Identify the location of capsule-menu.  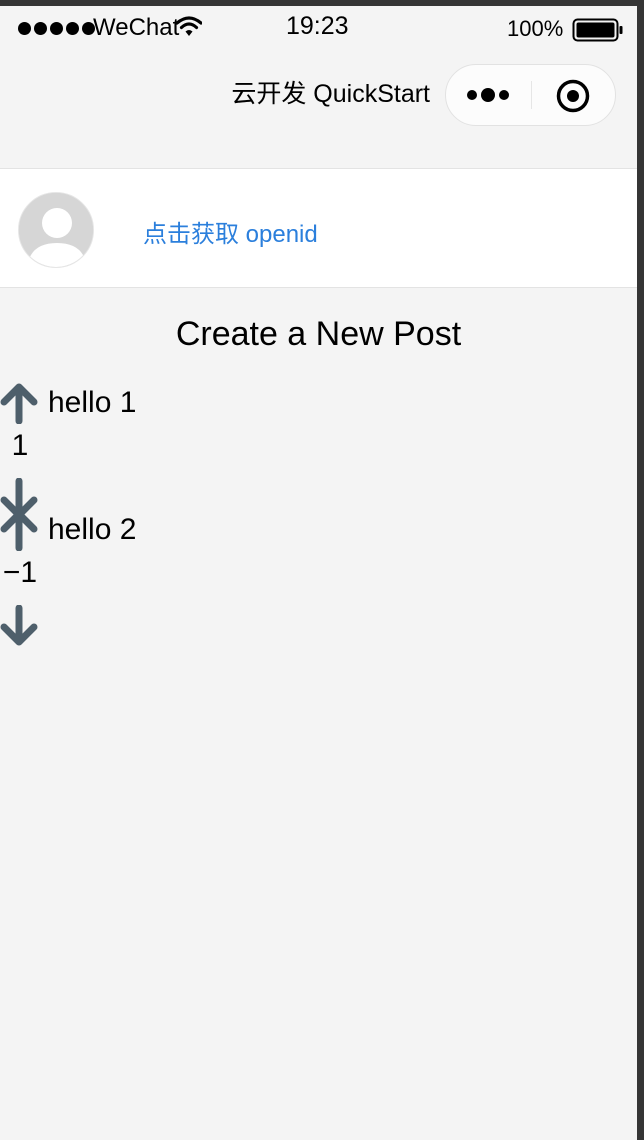
(530, 95).